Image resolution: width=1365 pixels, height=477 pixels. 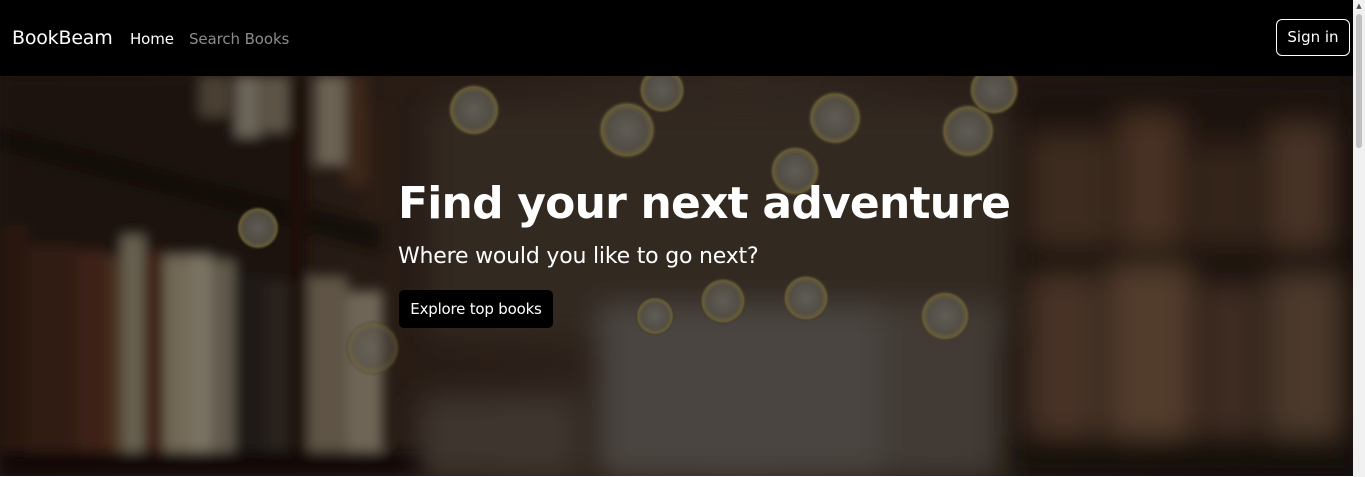 What do you see at coordinates (1359, 81) in the screenshot?
I see `scrollbar-thumb` at bounding box center [1359, 81].